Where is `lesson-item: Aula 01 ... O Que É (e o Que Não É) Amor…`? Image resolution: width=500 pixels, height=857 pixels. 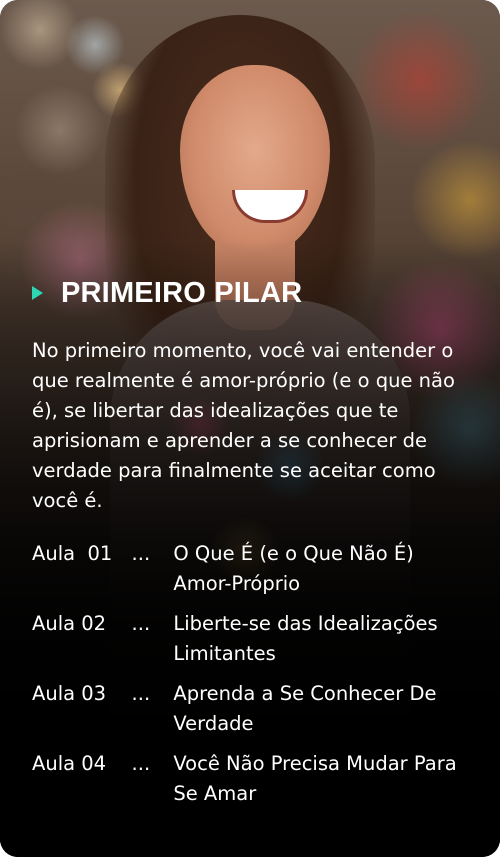 lesson-item: Aula 01 ... O Que É (e o Que Não É) Amor… is located at coordinates (252, 569).